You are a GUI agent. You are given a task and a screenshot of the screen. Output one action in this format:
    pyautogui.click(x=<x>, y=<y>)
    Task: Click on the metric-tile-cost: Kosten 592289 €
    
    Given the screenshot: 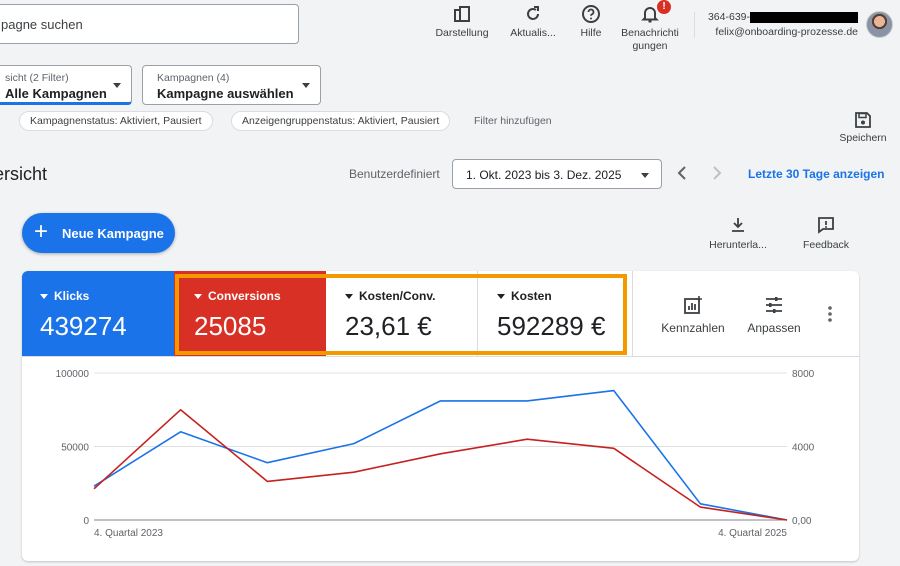 What is the action you would take?
    pyautogui.click(x=553, y=313)
    